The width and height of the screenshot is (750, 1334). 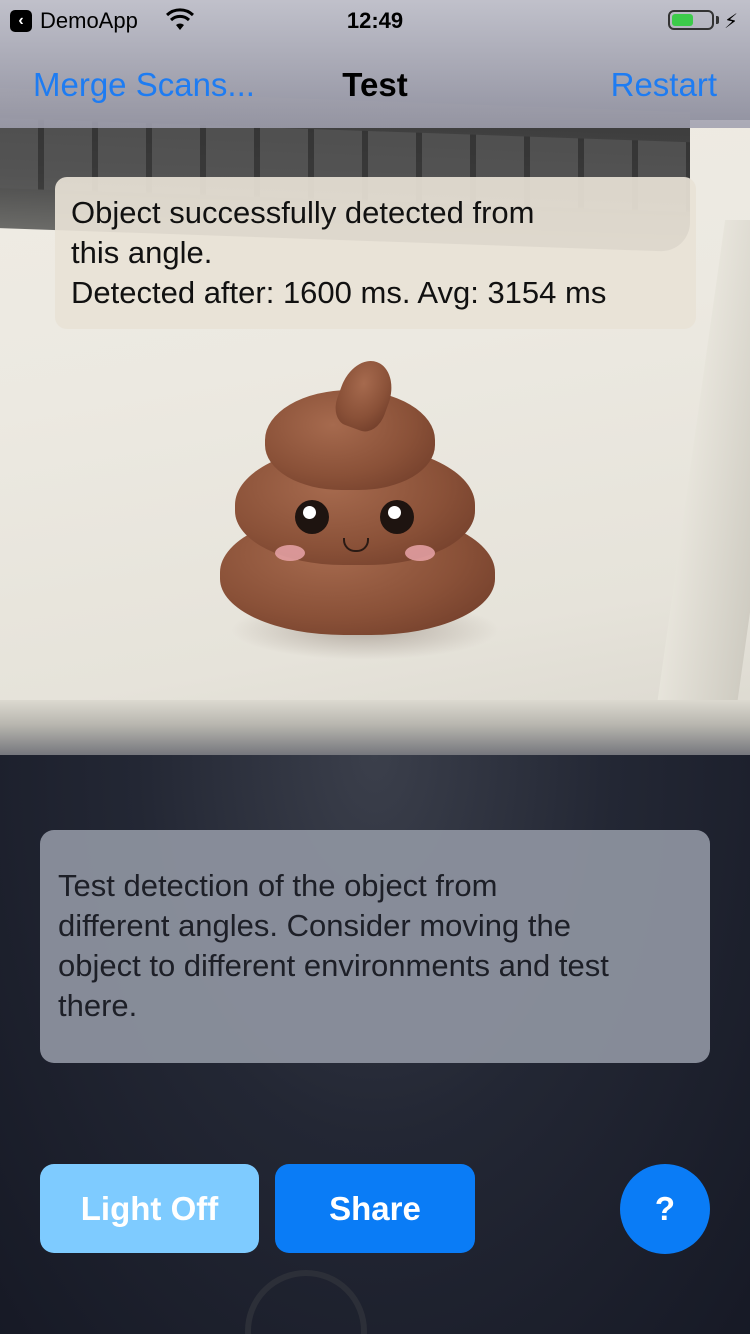 What do you see at coordinates (360, 506) in the screenshot?
I see `scanned-object` at bounding box center [360, 506].